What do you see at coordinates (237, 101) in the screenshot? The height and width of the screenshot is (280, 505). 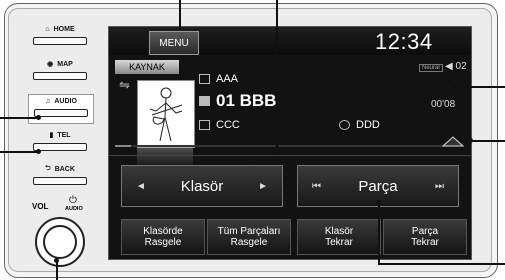 I see `track-row: 01 BBB` at bounding box center [237, 101].